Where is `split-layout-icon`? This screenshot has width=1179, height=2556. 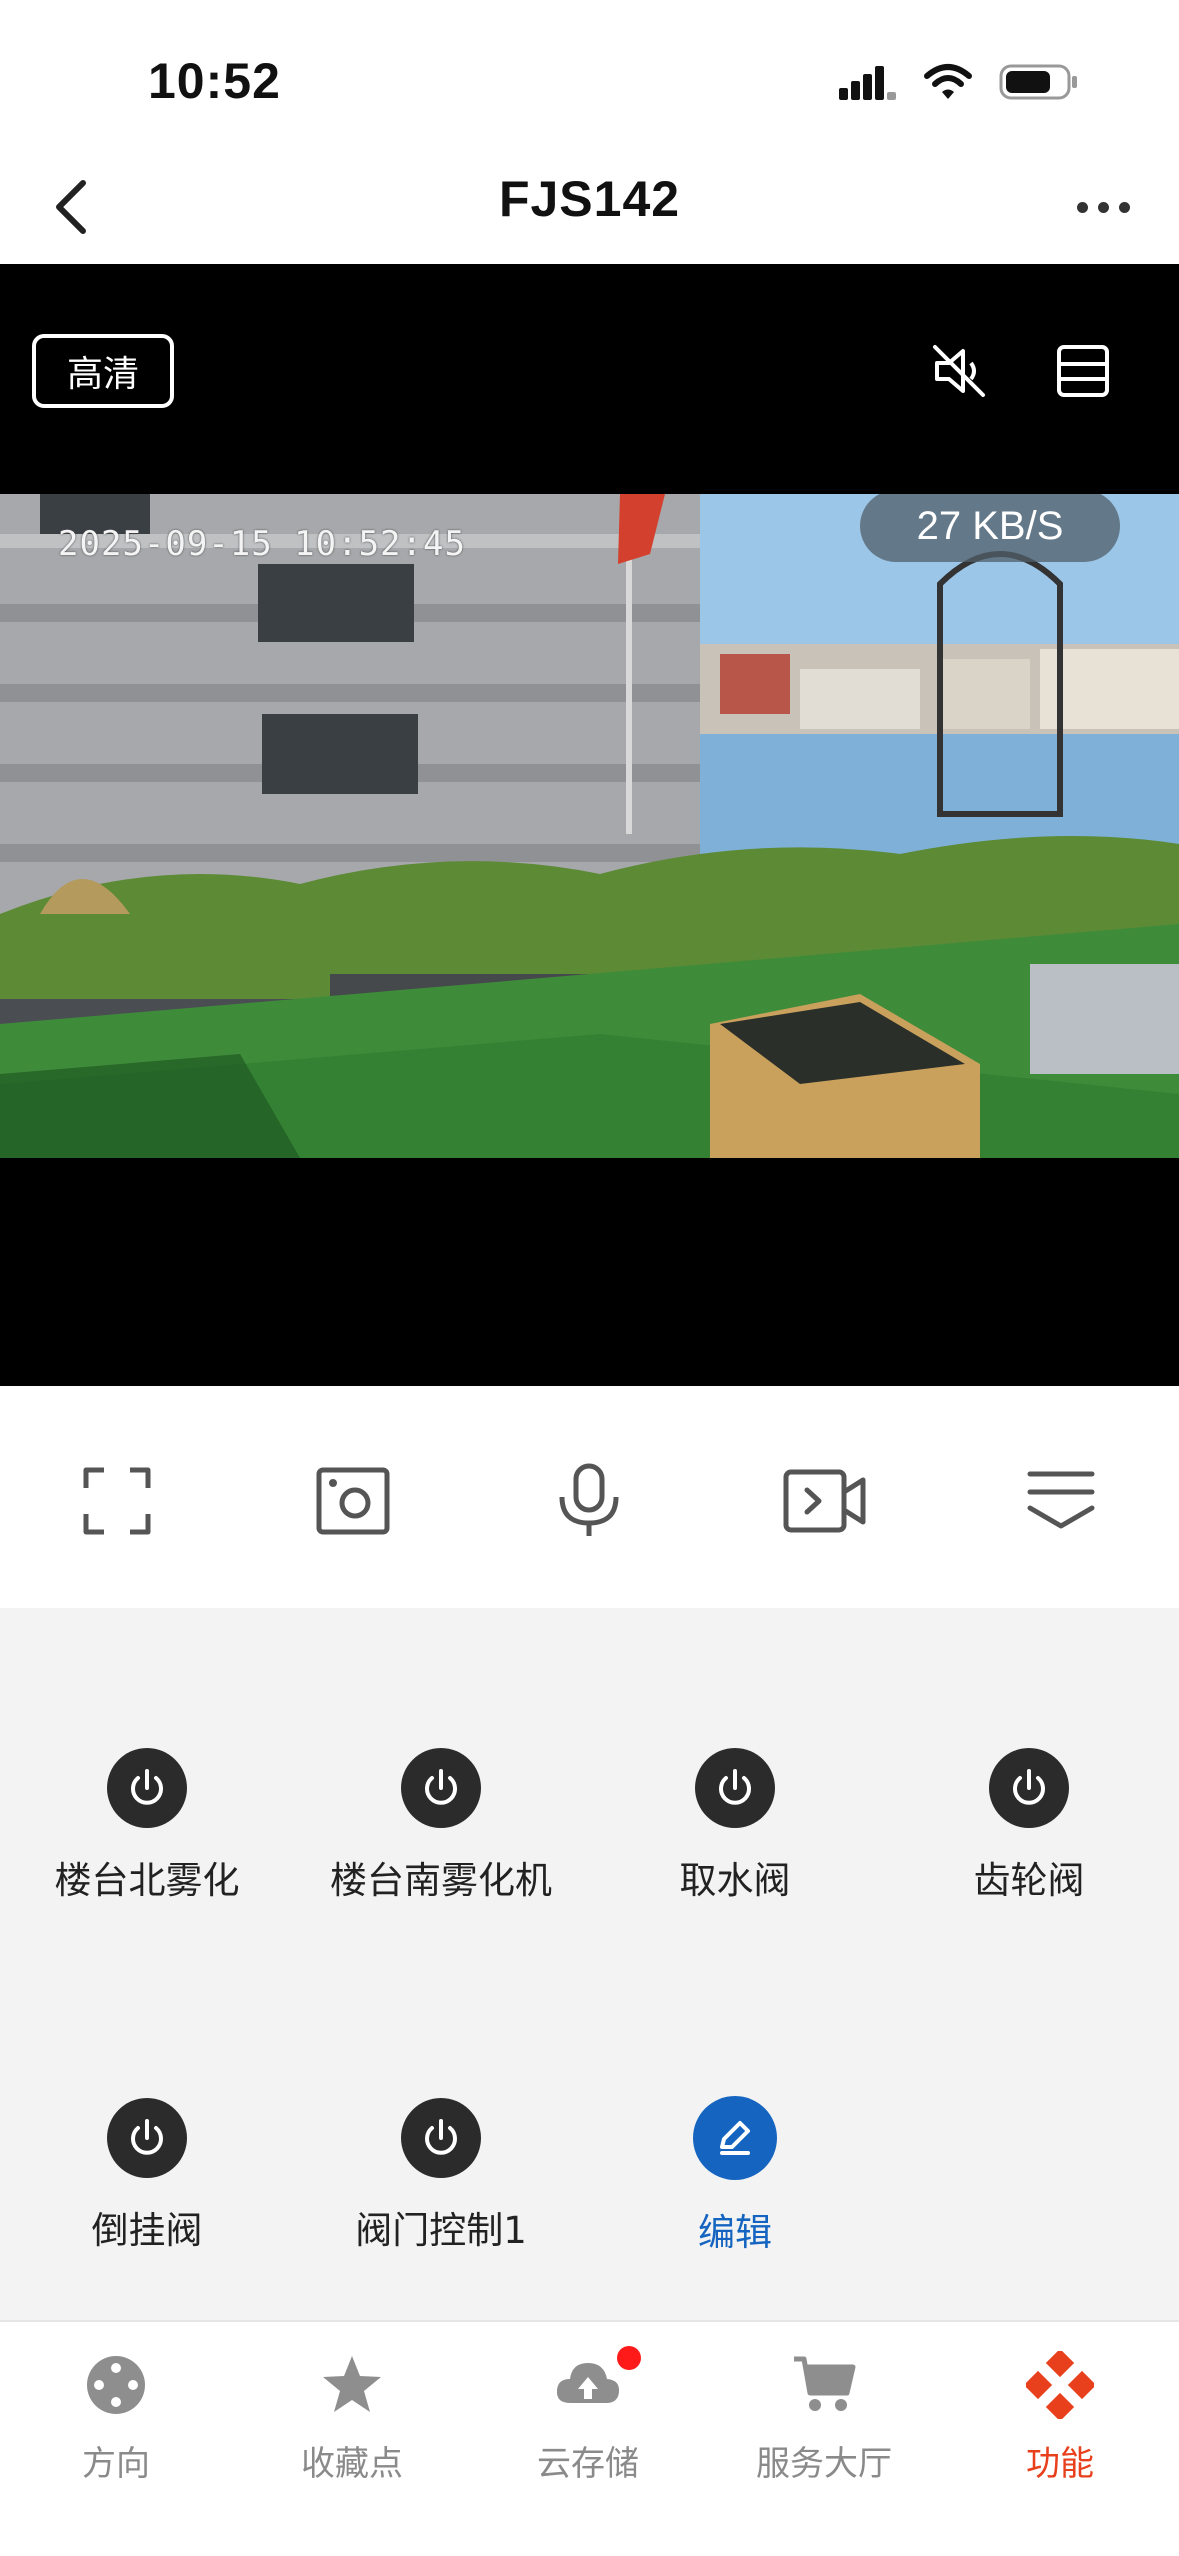 split-layout-icon is located at coordinates (1083, 371).